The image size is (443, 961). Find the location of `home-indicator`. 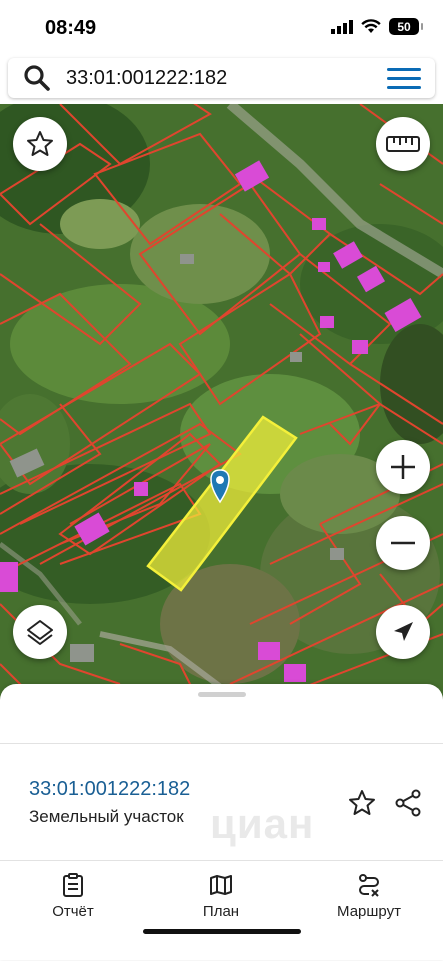

home-indicator is located at coordinates (222, 931).